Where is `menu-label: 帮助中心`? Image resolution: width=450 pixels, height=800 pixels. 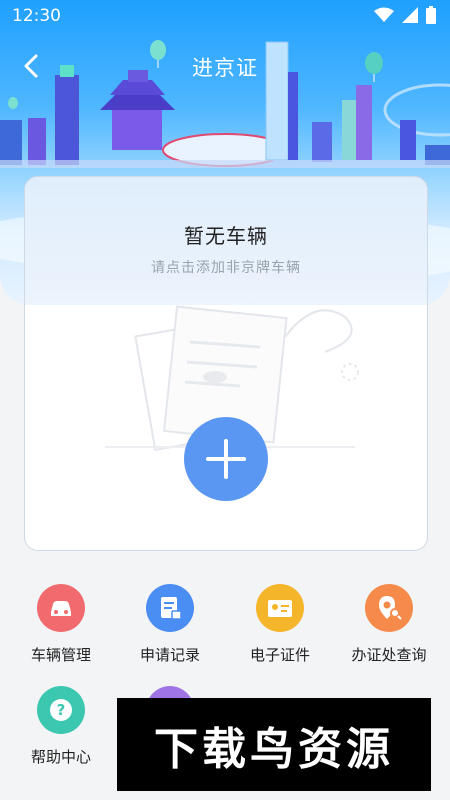 menu-label: 帮助中心 is located at coordinates (60, 757).